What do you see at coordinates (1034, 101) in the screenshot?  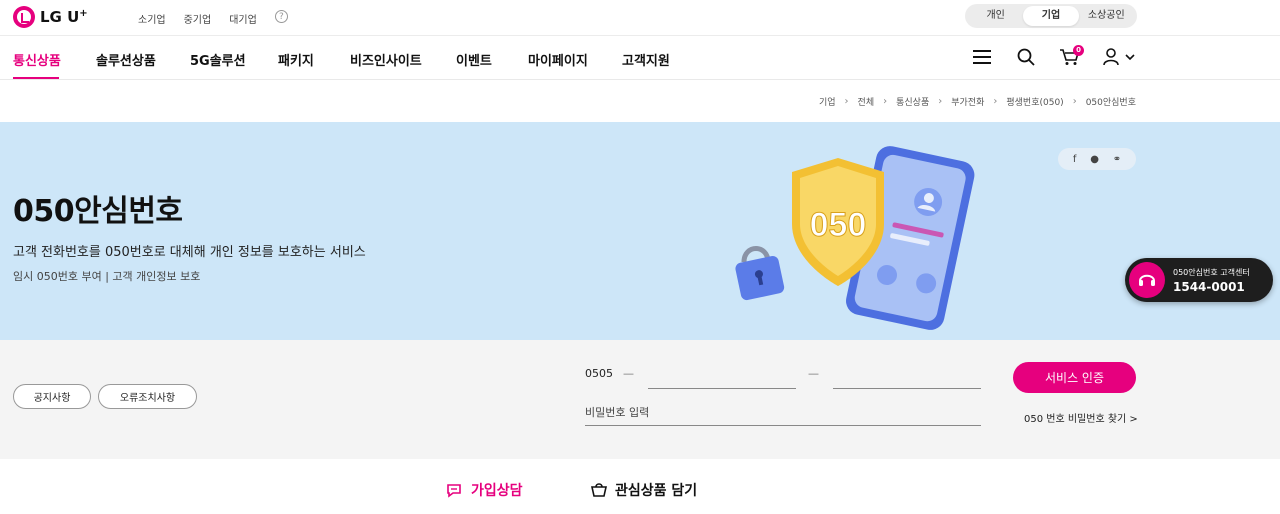 I see `breadcrumb-item: 평생번호(050)` at bounding box center [1034, 101].